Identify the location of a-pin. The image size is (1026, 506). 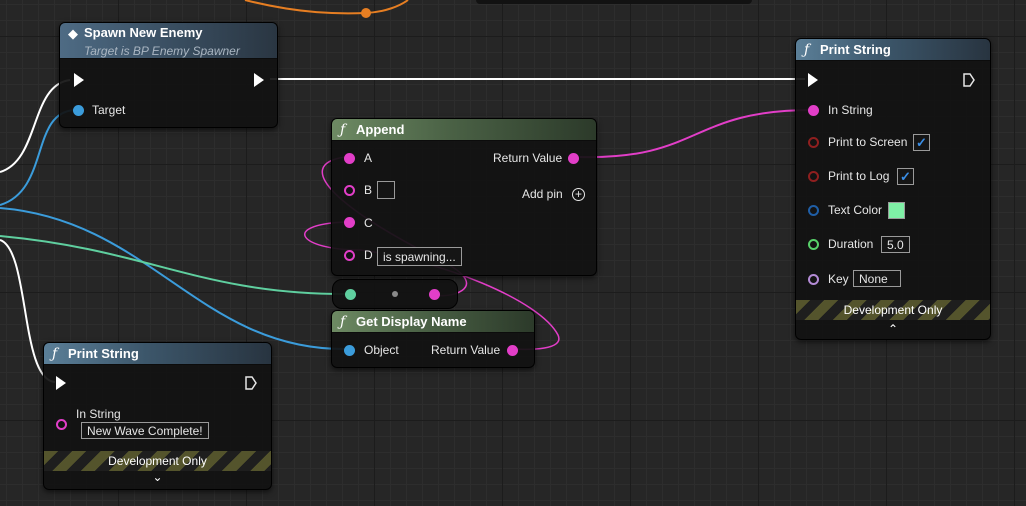
(349, 158).